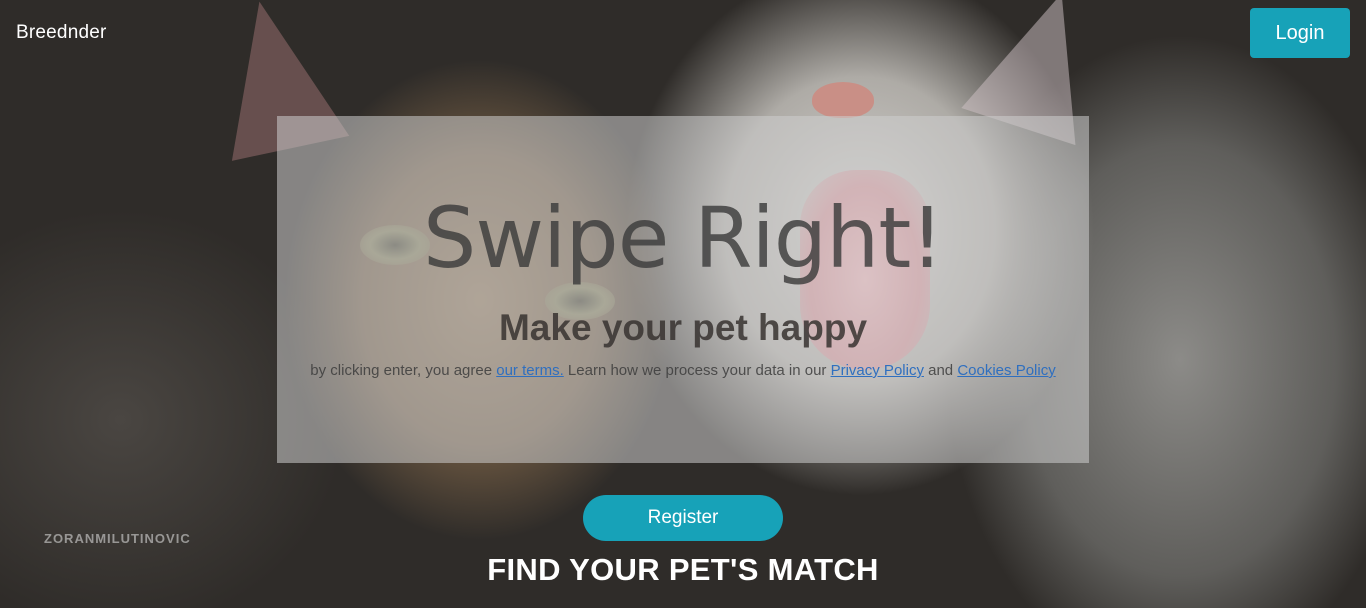 The height and width of the screenshot is (608, 1366). I want to click on hero-subtitle: Make your pet happy, so click(683, 327).